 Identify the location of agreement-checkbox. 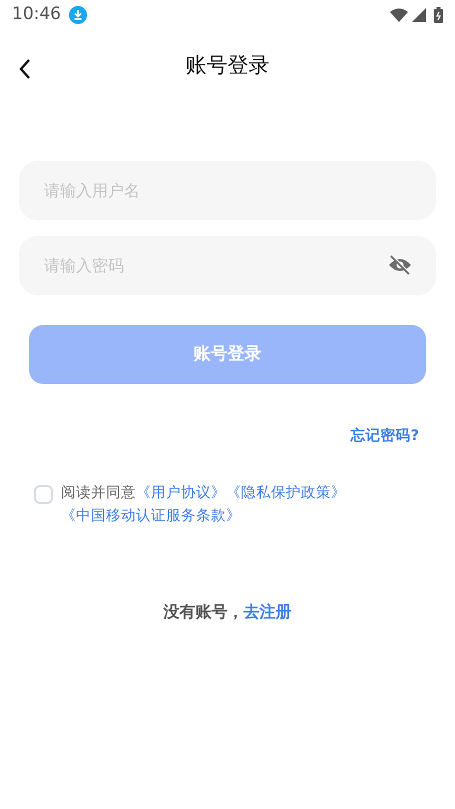
(43, 494).